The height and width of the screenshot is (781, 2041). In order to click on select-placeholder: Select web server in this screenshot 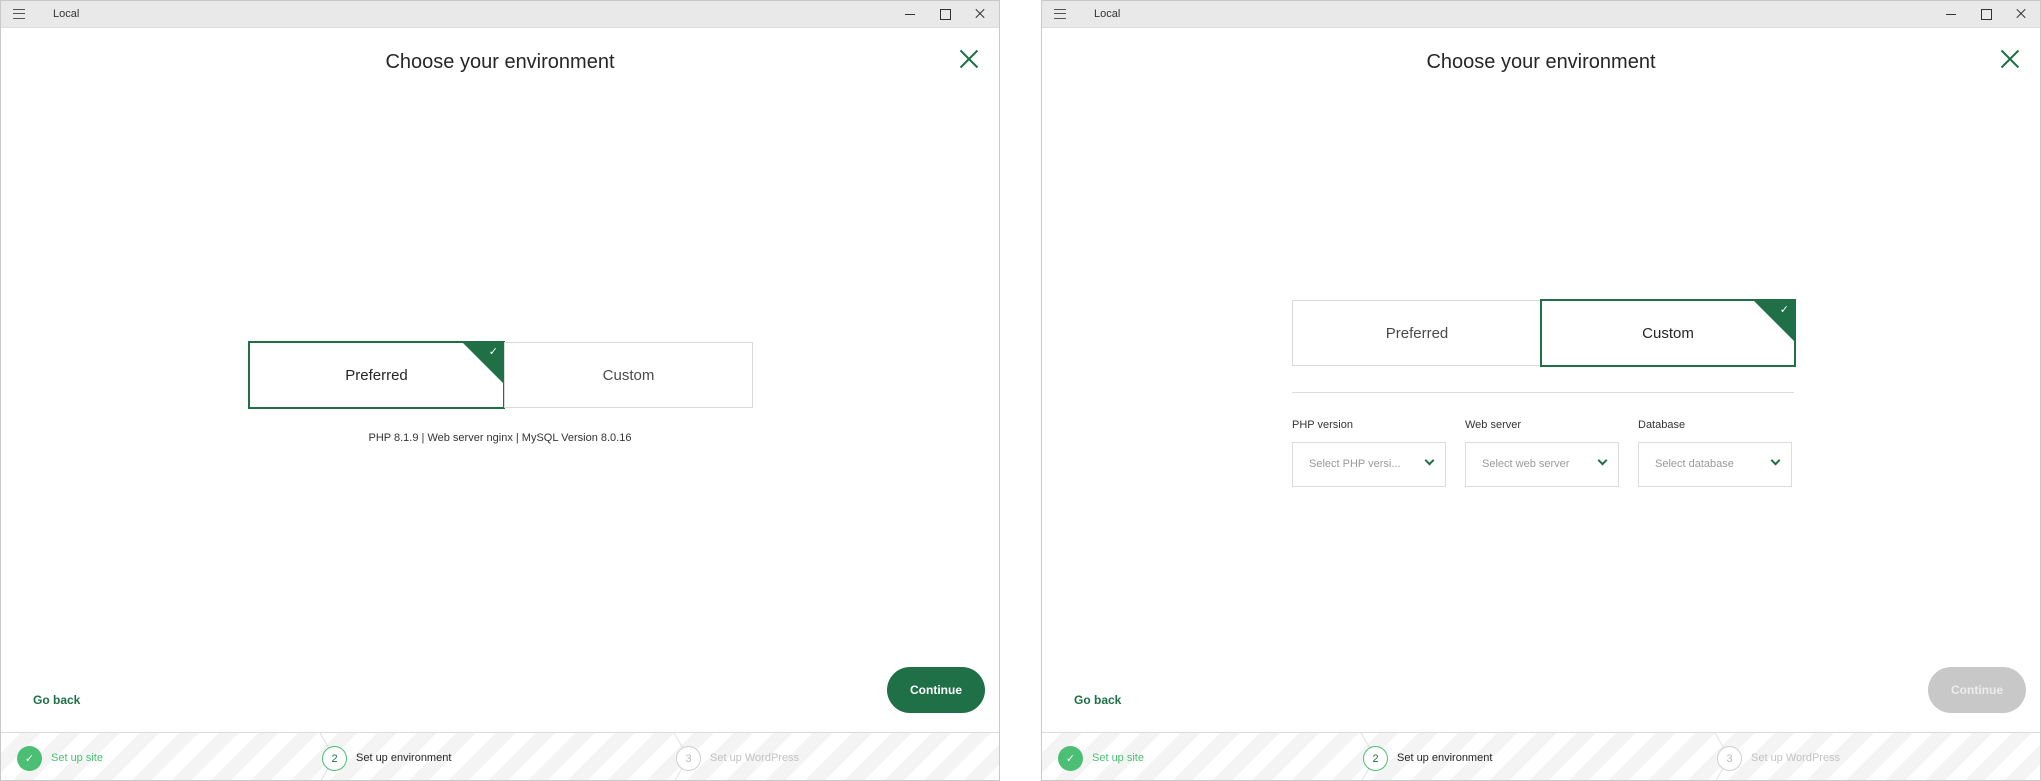, I will do `click(1526, 464)`.